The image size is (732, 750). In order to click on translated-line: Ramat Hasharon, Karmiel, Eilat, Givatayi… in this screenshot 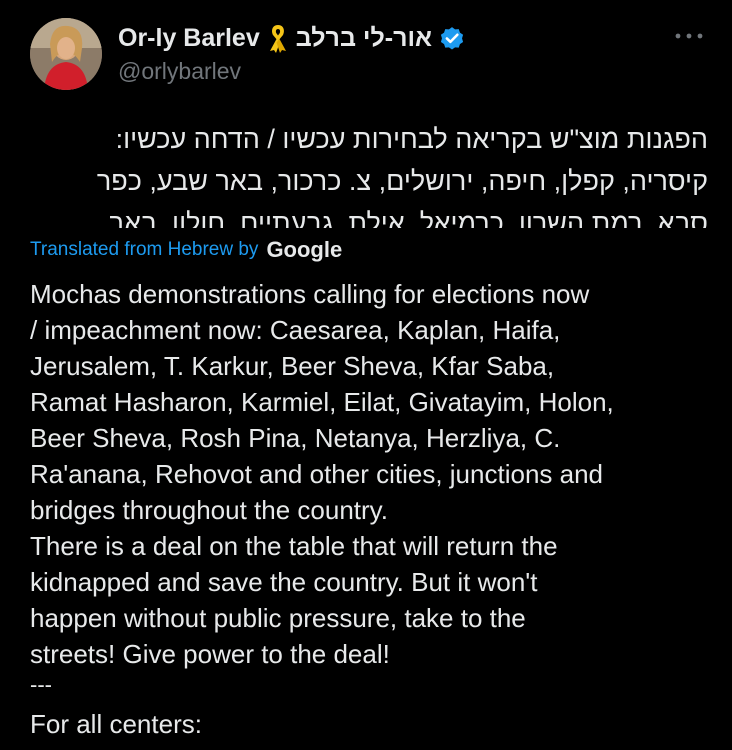, I will do `click(322, 402)`.